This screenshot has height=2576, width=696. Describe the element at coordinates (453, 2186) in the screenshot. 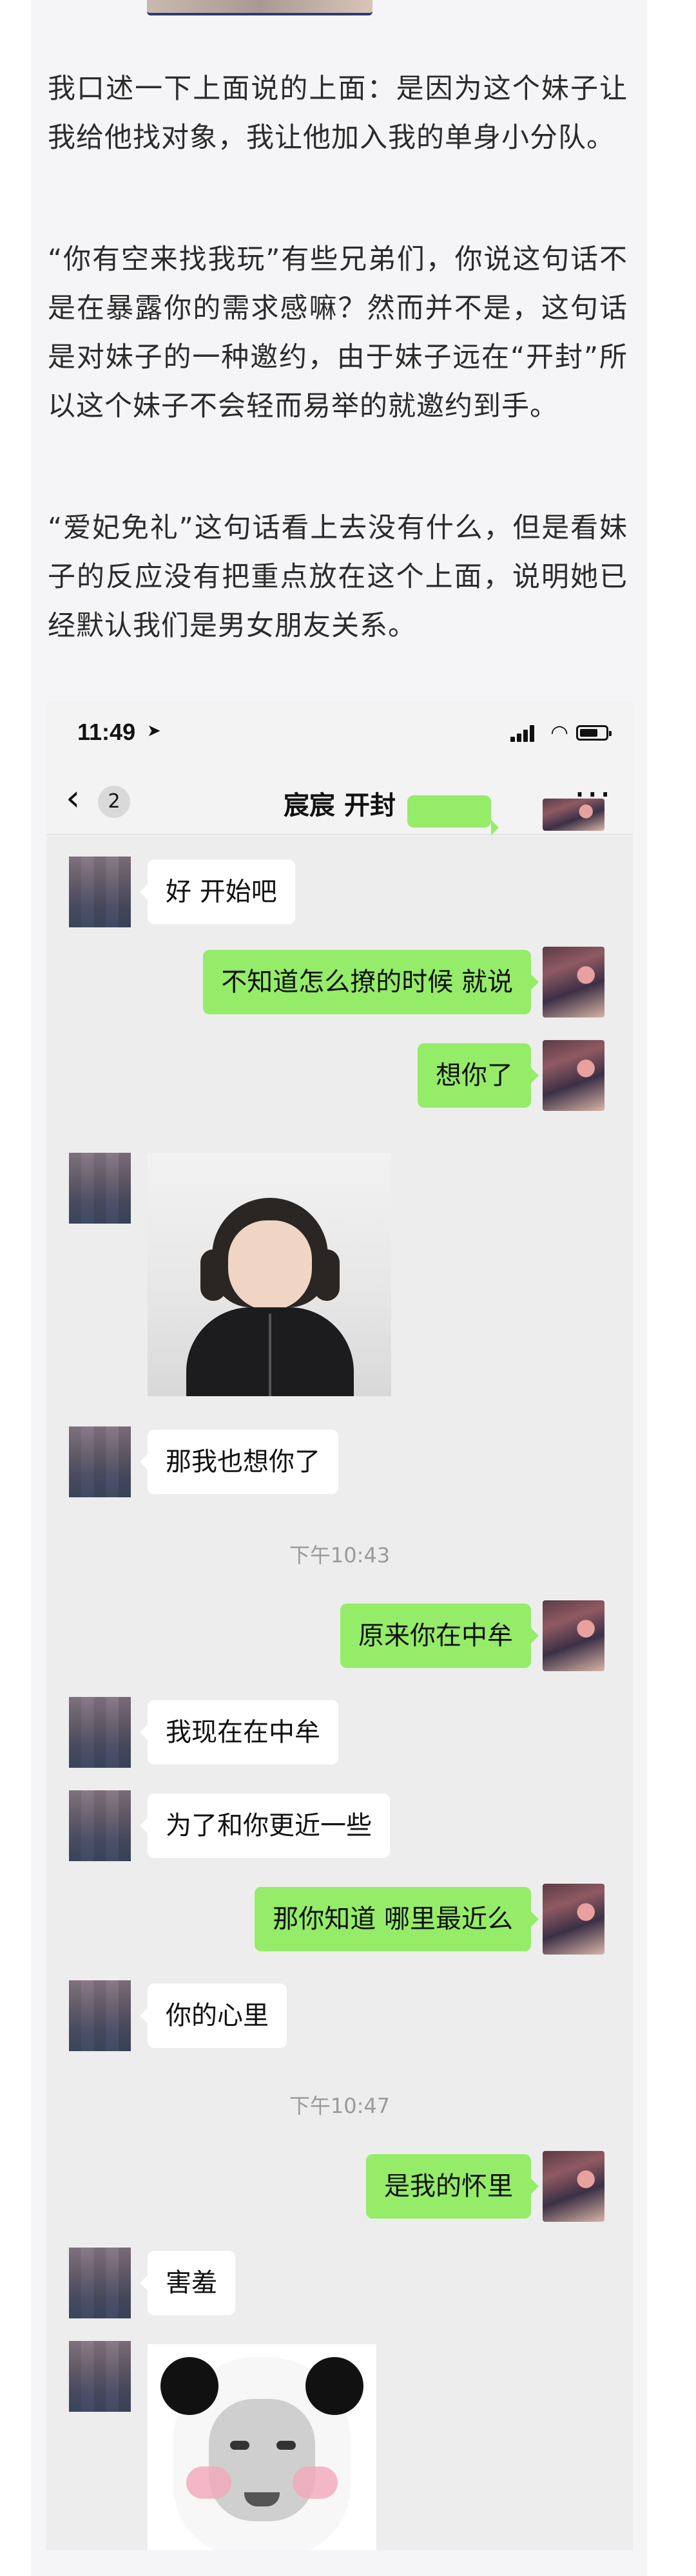

I see `chat-bubble-outgoing: 是我的怀里` at that location.